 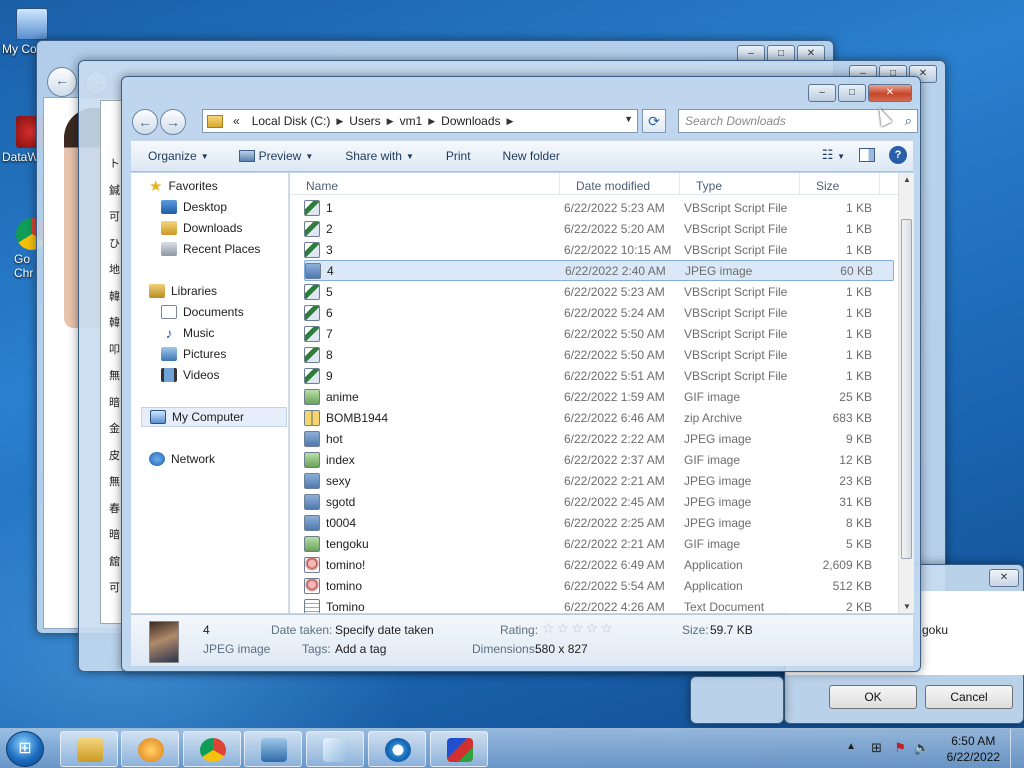 I want to click on date-taken-value: Specify date taken, so click(x=384, y=630).